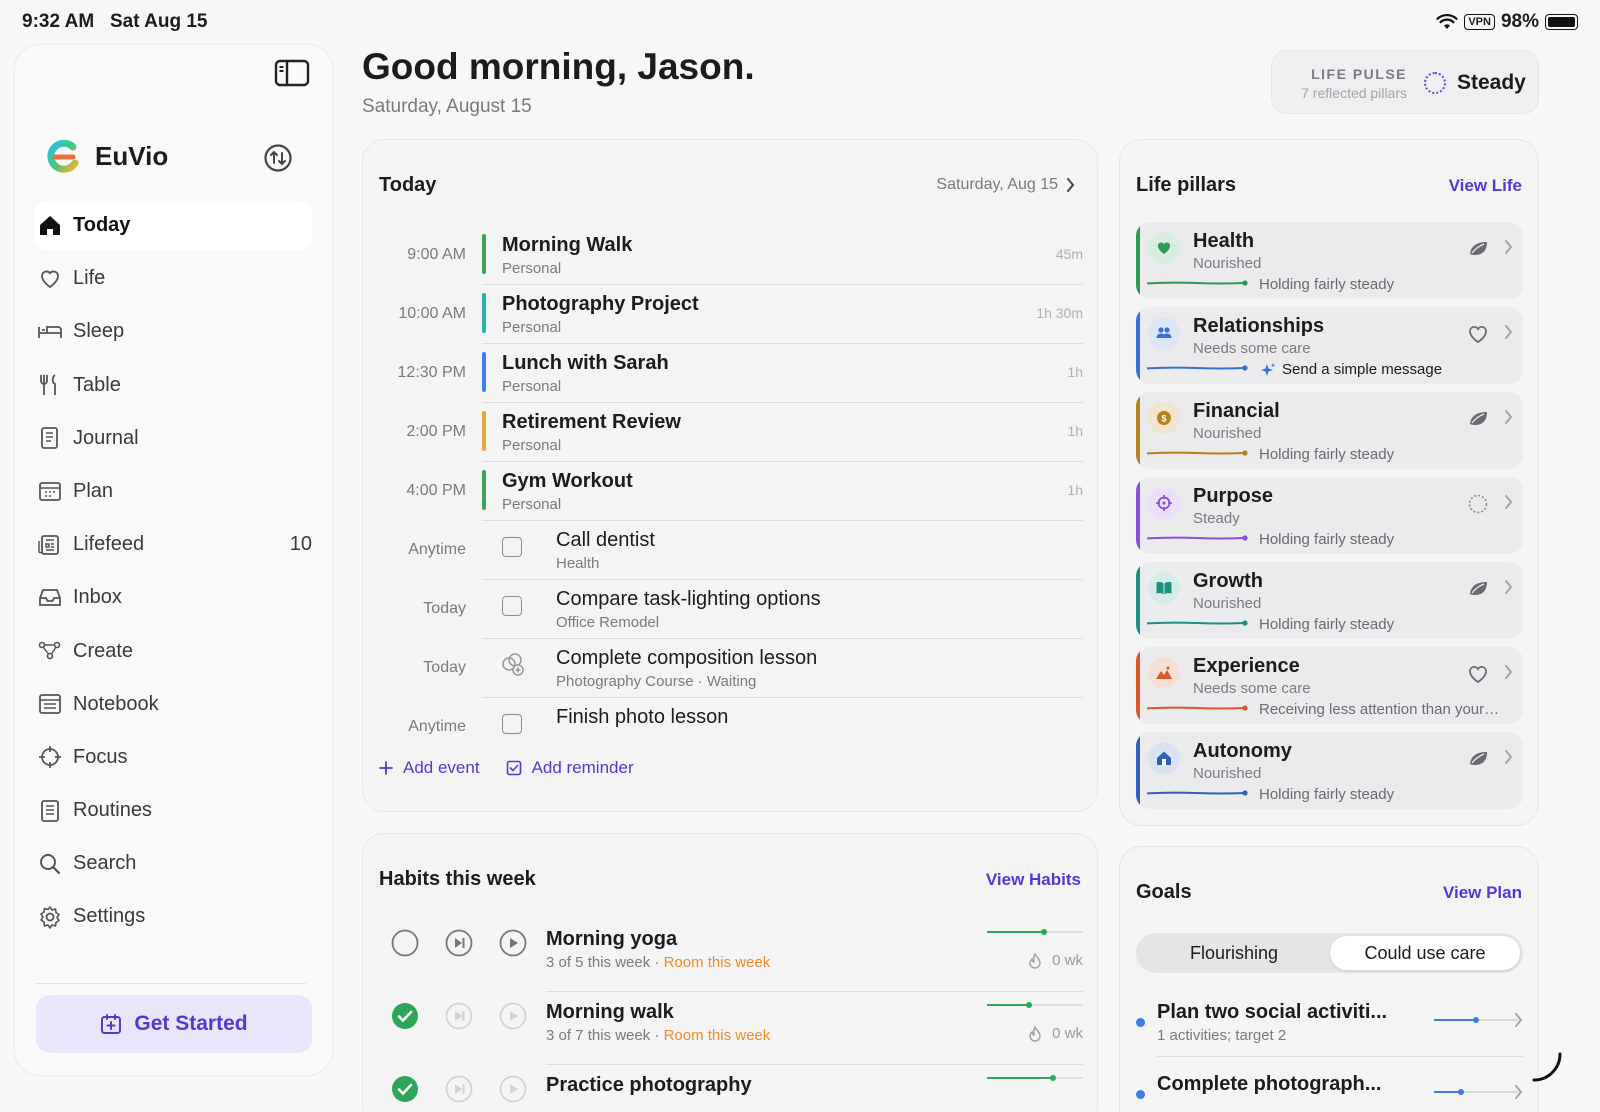 The image size is (1600, 1112). Describe the element at coordinates (1340, 1056) in the screenshot. I see `row-divider` at that location.